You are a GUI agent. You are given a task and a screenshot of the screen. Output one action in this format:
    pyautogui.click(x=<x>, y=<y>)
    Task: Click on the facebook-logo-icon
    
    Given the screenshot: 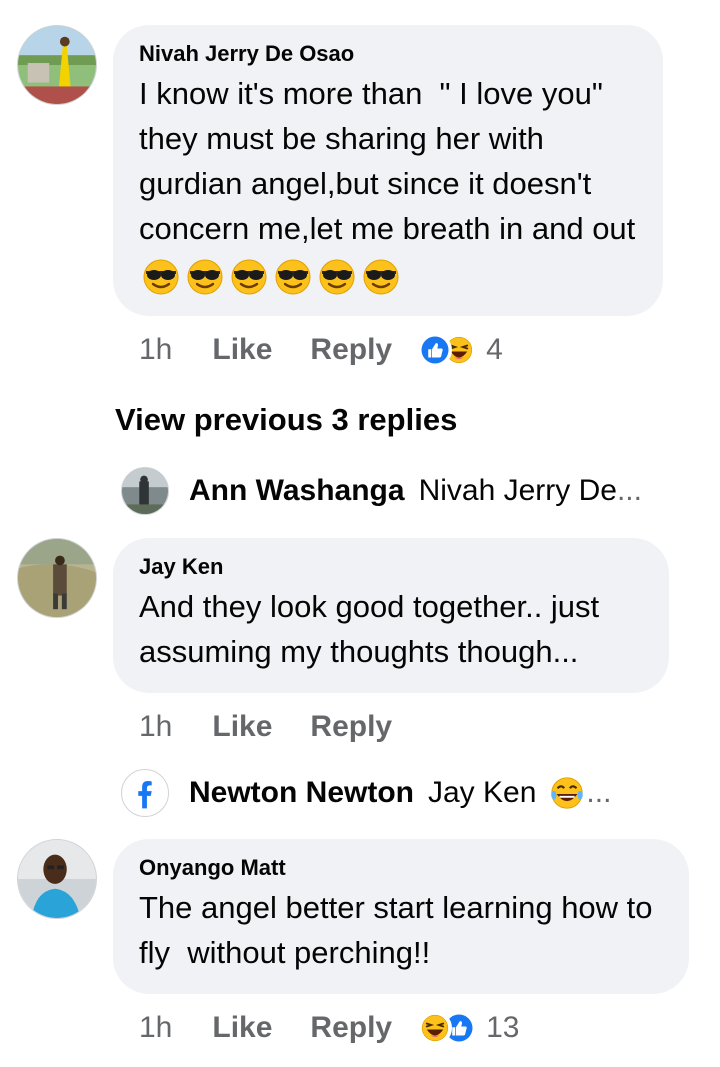 What is the action you would take?
    pyautogui.click(x=145, y=793)
    